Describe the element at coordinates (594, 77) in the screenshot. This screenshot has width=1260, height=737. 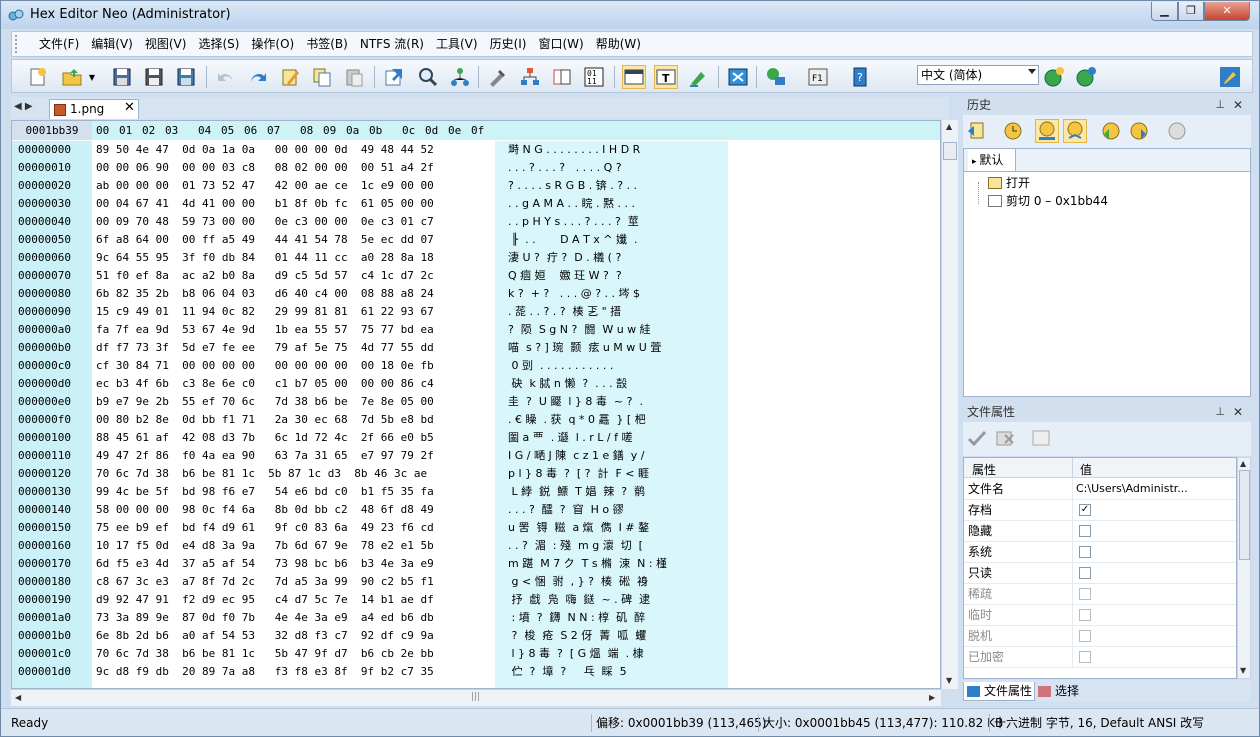
I see `binary-button: 01 11` at that location.